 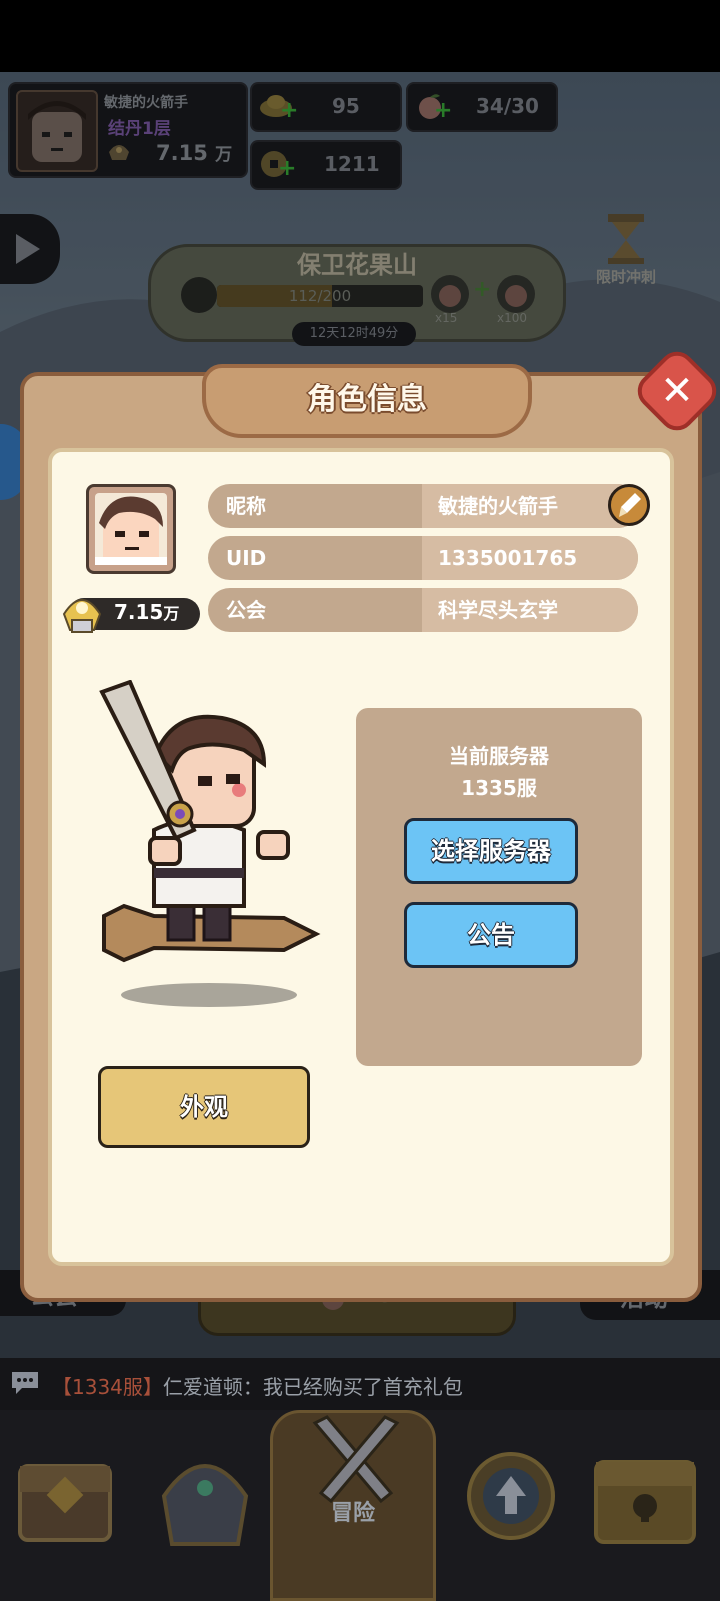 What do you see at coordinates (645, 1502) in the screenshot?
I see `locked-chest-icon` at bounding box center [645, 1502].